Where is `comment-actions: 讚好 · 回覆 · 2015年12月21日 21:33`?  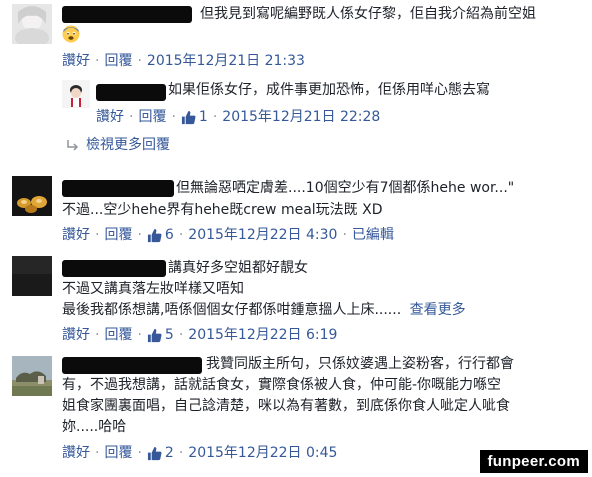 comment-actions: 讚好 · 回覆 · 2015年12月21日 21:33 is located at coordinates (183, 61).